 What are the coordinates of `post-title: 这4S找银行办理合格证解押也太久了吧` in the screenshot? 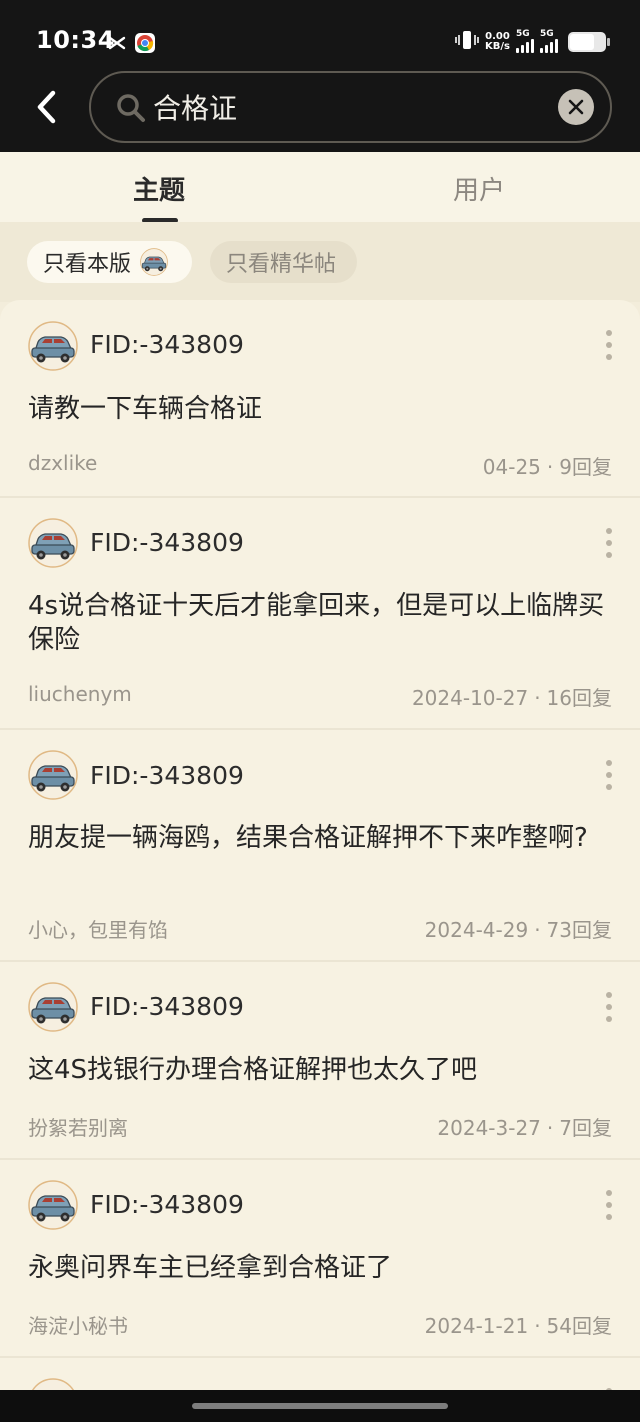 It's located at (323, 1070).